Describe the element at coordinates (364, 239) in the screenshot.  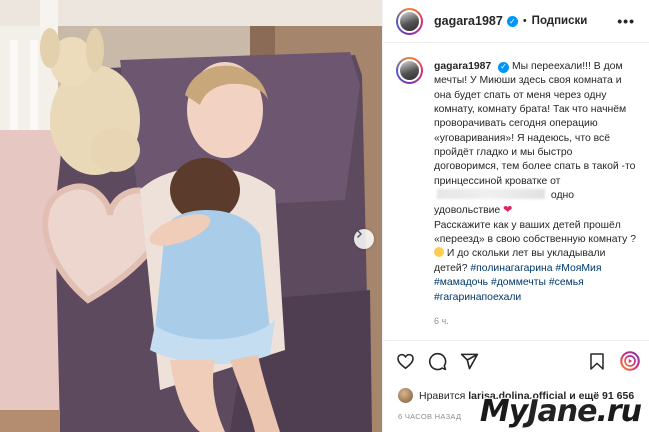
I see `next-image-button` at that location.